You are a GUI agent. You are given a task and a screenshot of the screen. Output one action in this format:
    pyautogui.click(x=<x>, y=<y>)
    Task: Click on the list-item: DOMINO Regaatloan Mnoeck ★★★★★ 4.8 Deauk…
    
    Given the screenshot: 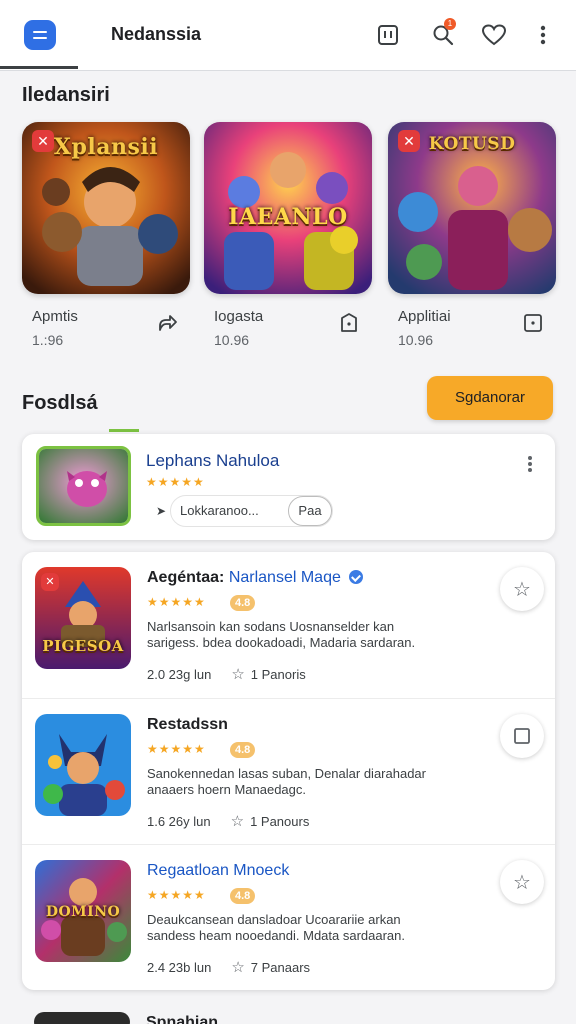 What is the action you would take?
    pyautogui.click(x=288, y=917)
    